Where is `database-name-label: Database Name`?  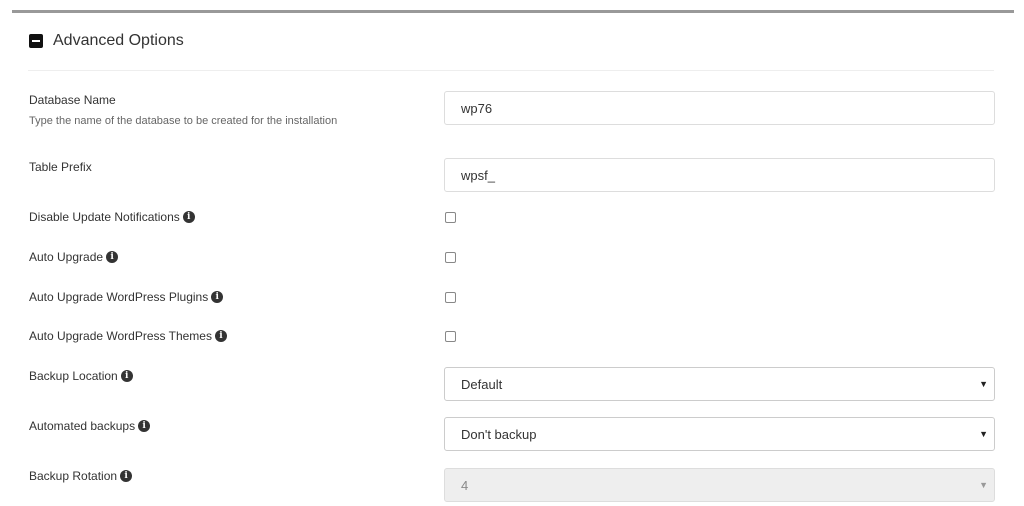 database-name-label: Database Name is located at coordinates (72, 100).